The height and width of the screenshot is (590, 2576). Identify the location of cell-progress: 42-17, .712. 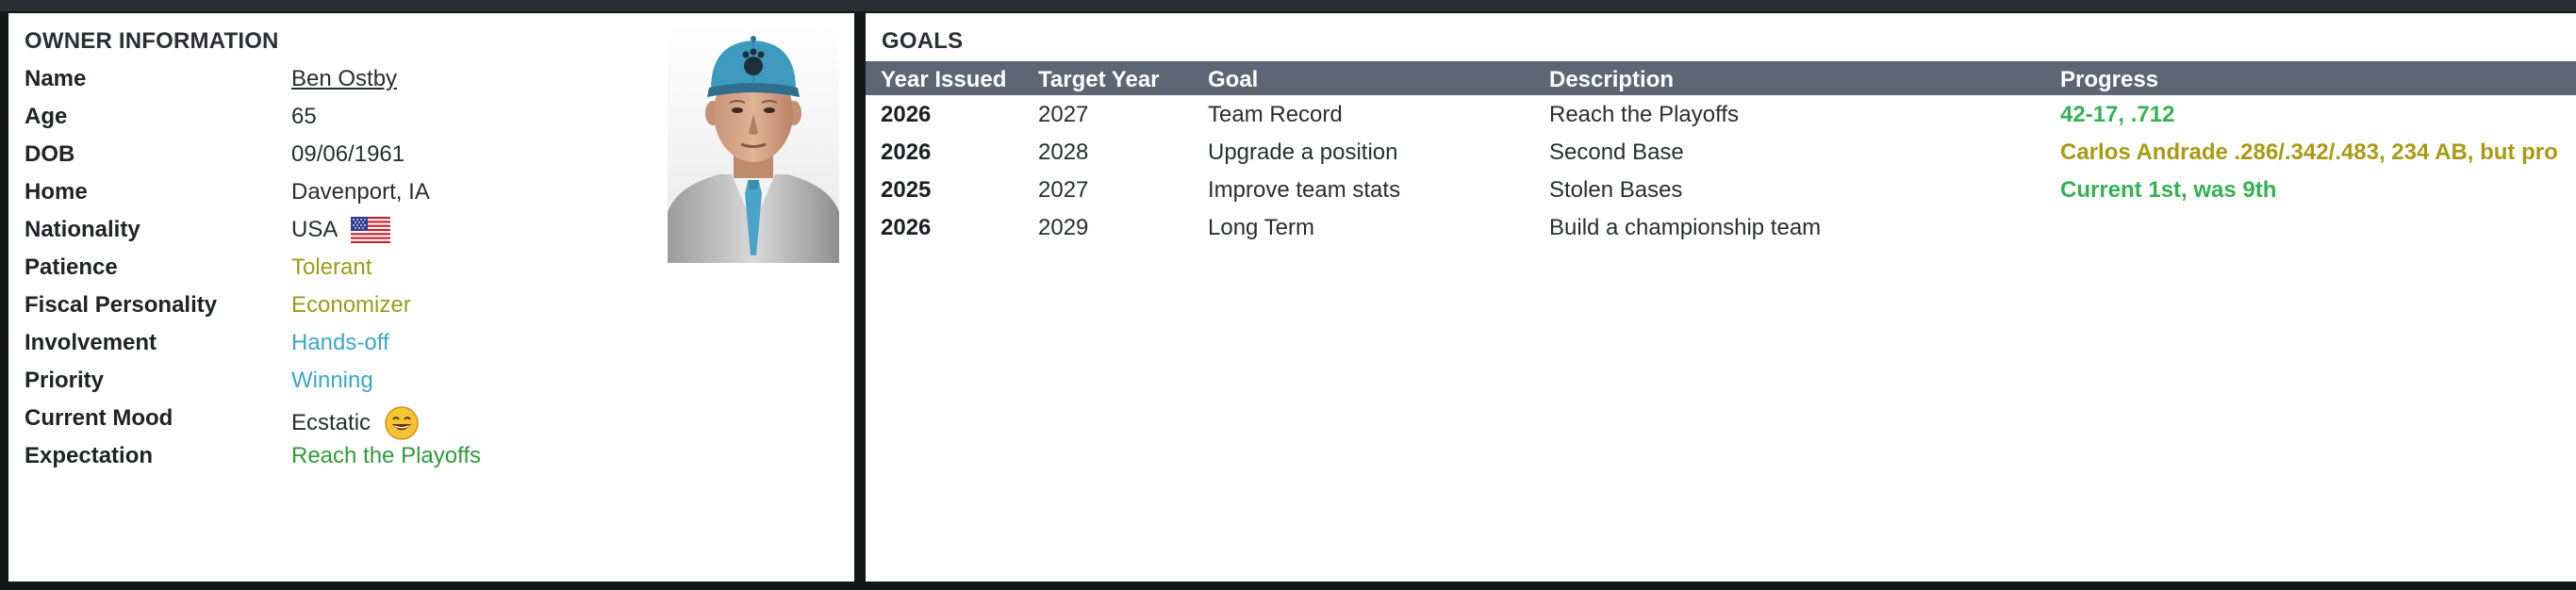
(2117, 114).